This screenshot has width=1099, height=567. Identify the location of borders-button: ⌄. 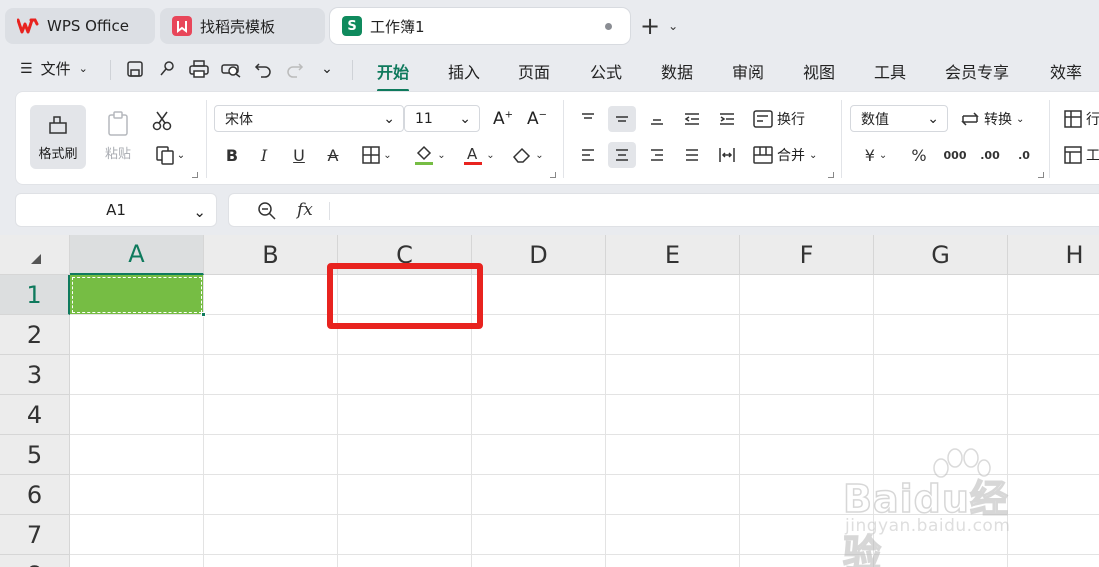
(377, 155).